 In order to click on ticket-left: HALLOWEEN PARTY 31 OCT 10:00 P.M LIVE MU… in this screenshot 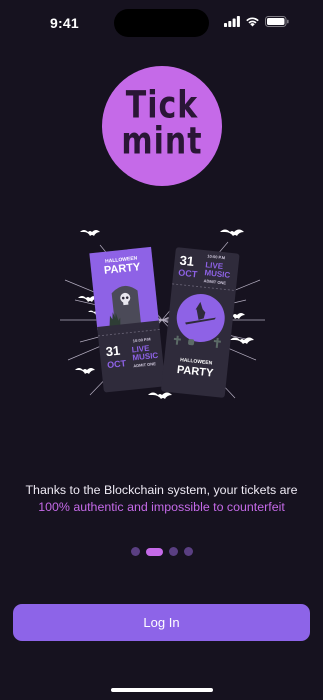, I will do `click(127, 319)`.